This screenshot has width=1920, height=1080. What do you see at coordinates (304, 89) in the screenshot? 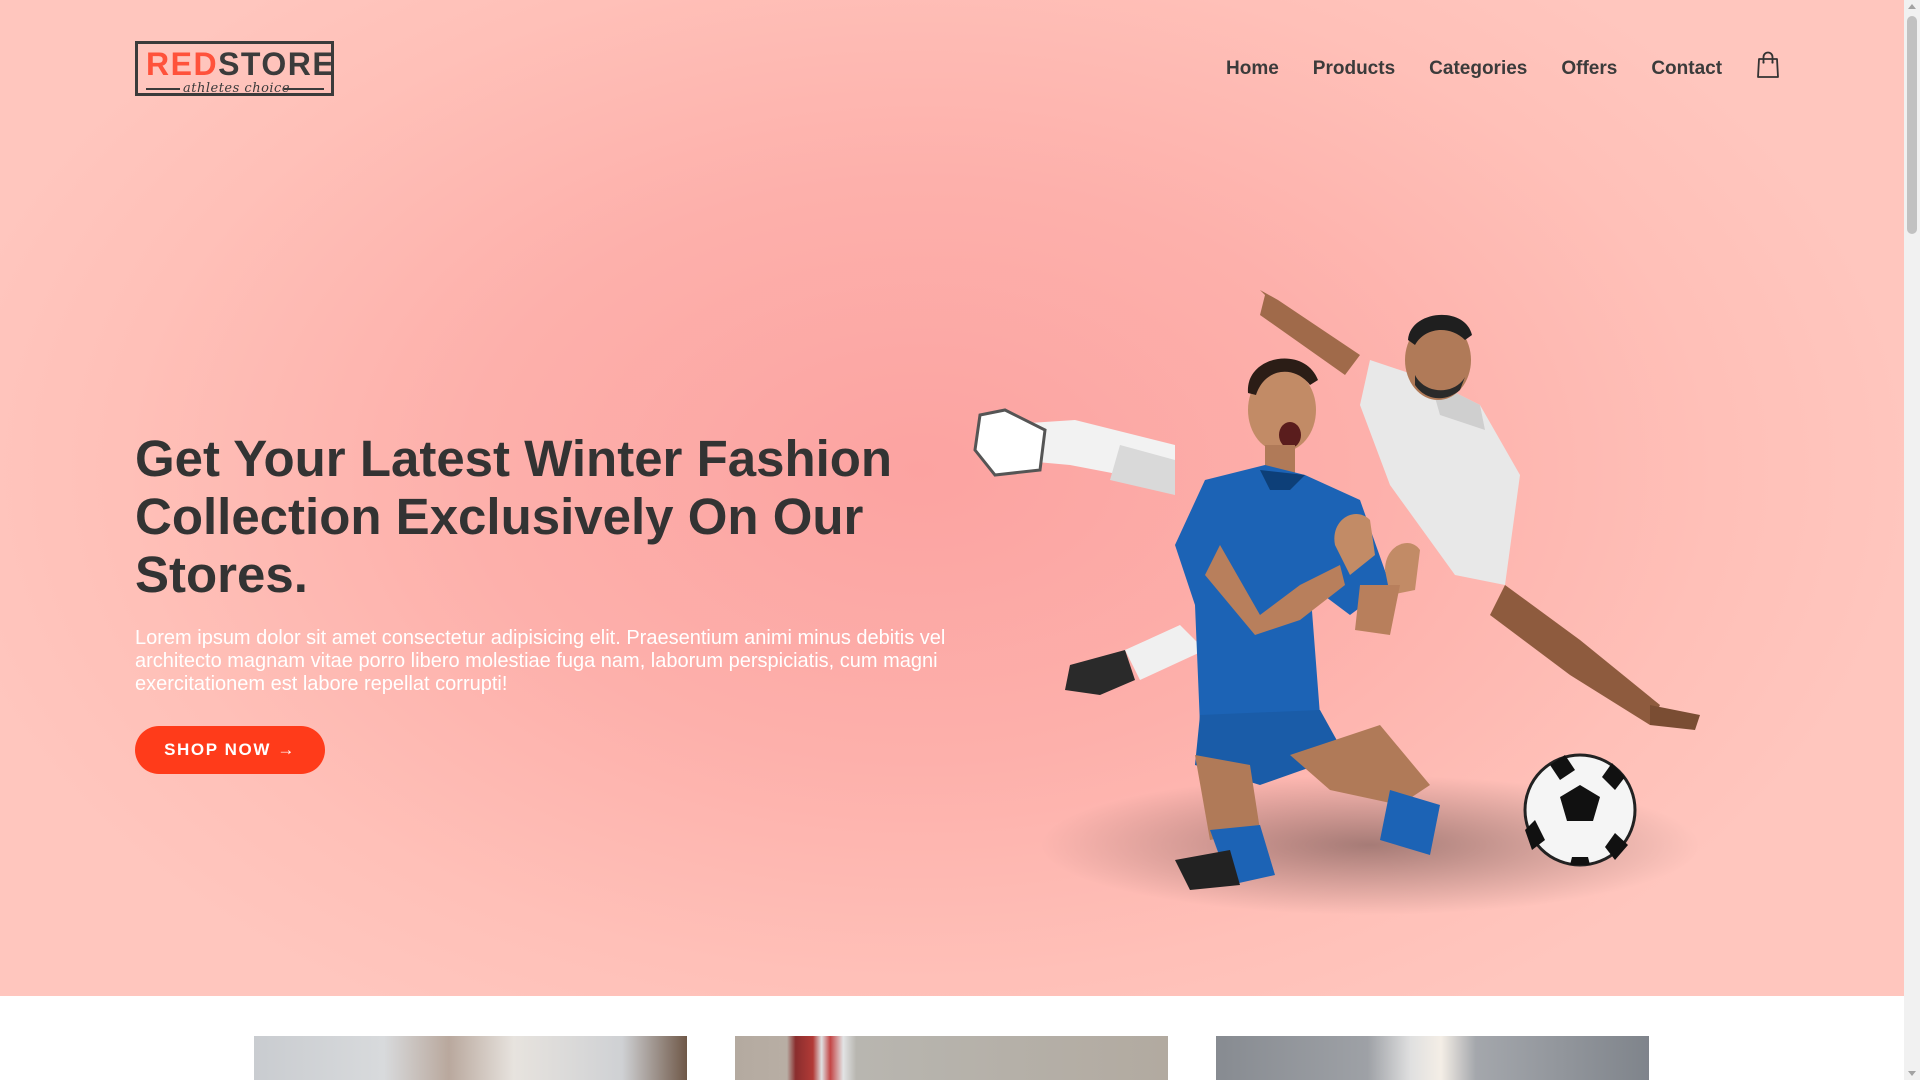
I see `logo-divider-right` at bounding box center [304, 89].